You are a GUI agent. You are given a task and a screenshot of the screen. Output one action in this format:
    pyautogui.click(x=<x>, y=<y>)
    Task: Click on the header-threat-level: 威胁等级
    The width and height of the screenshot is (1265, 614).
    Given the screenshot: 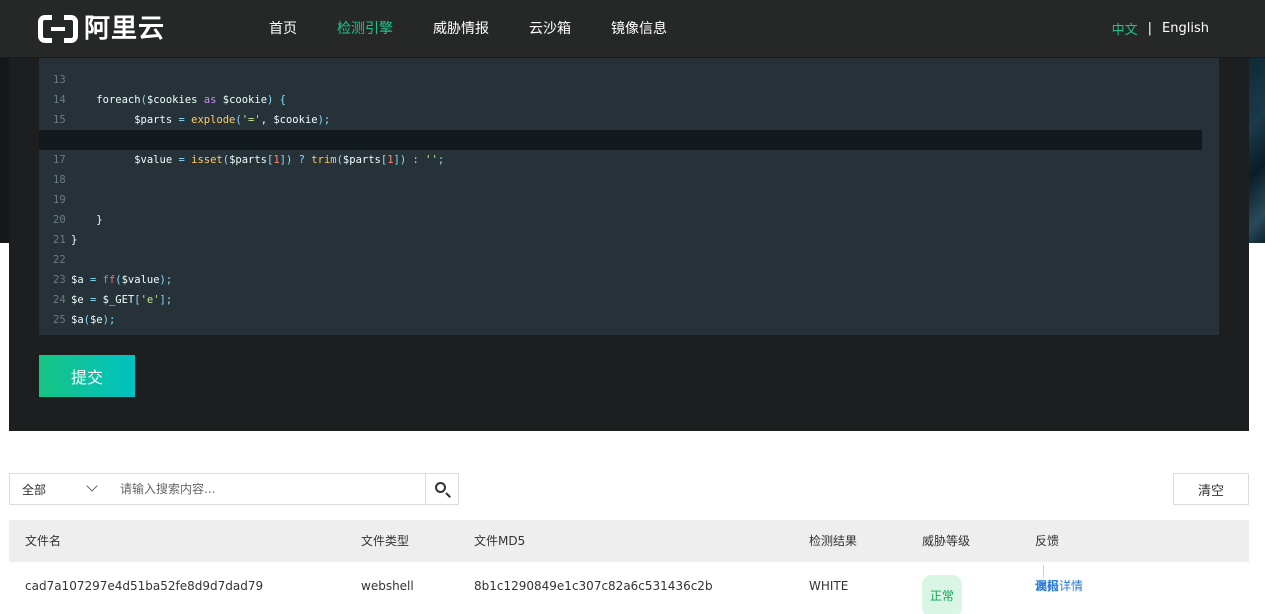 What is the action you would take?
    pyautogui.click(x=946, y=541)
    